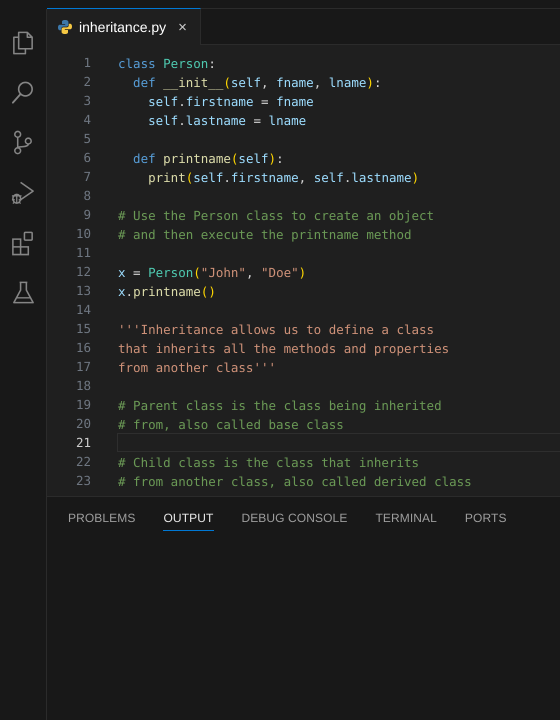  I want to click on code-line: x = Person("John", "Doe"), so click(212, 272).